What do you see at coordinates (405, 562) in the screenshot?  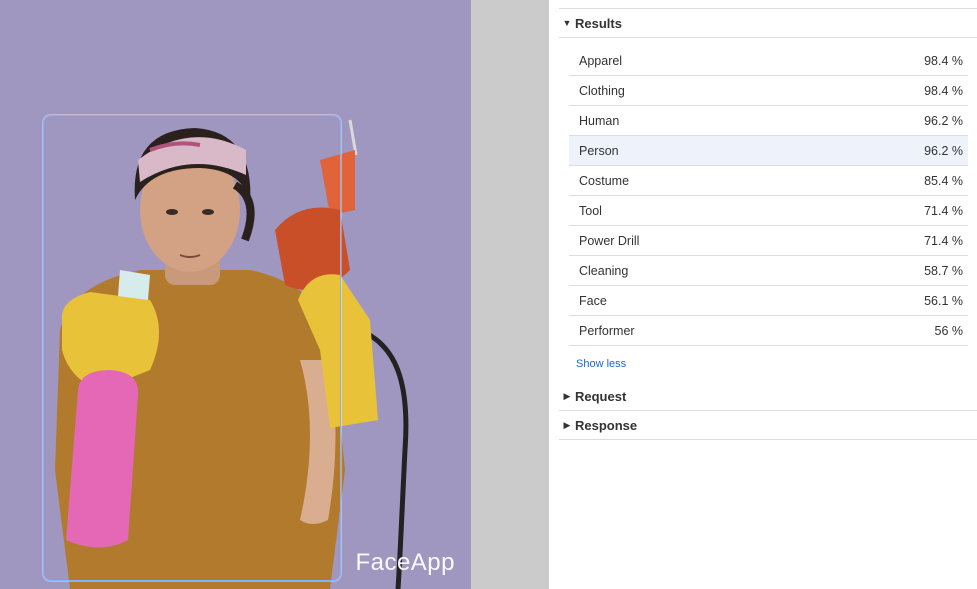 I see `faceapp-watermark: FaceApp` at bounding box center [405, 562].